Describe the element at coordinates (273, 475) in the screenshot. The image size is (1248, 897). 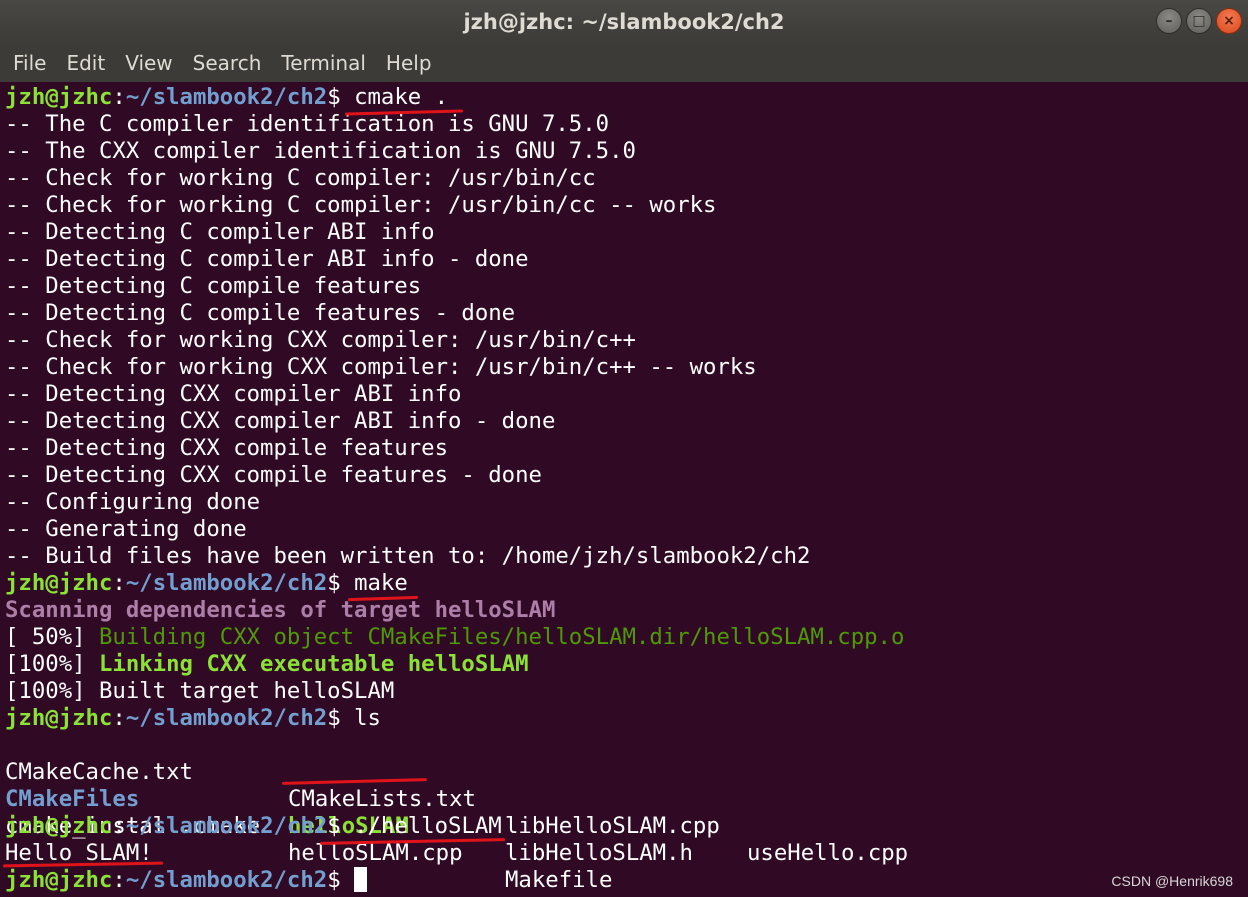
I see `output-line: -- Detecting CXX compile features - done` at that location.